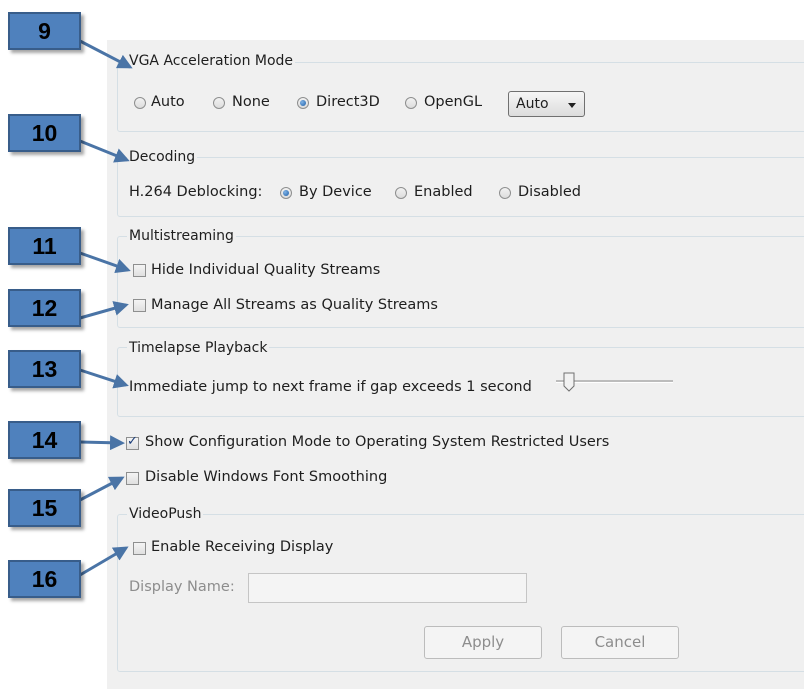  I want to click on callout-badge-9: 9, so click(44, 31).